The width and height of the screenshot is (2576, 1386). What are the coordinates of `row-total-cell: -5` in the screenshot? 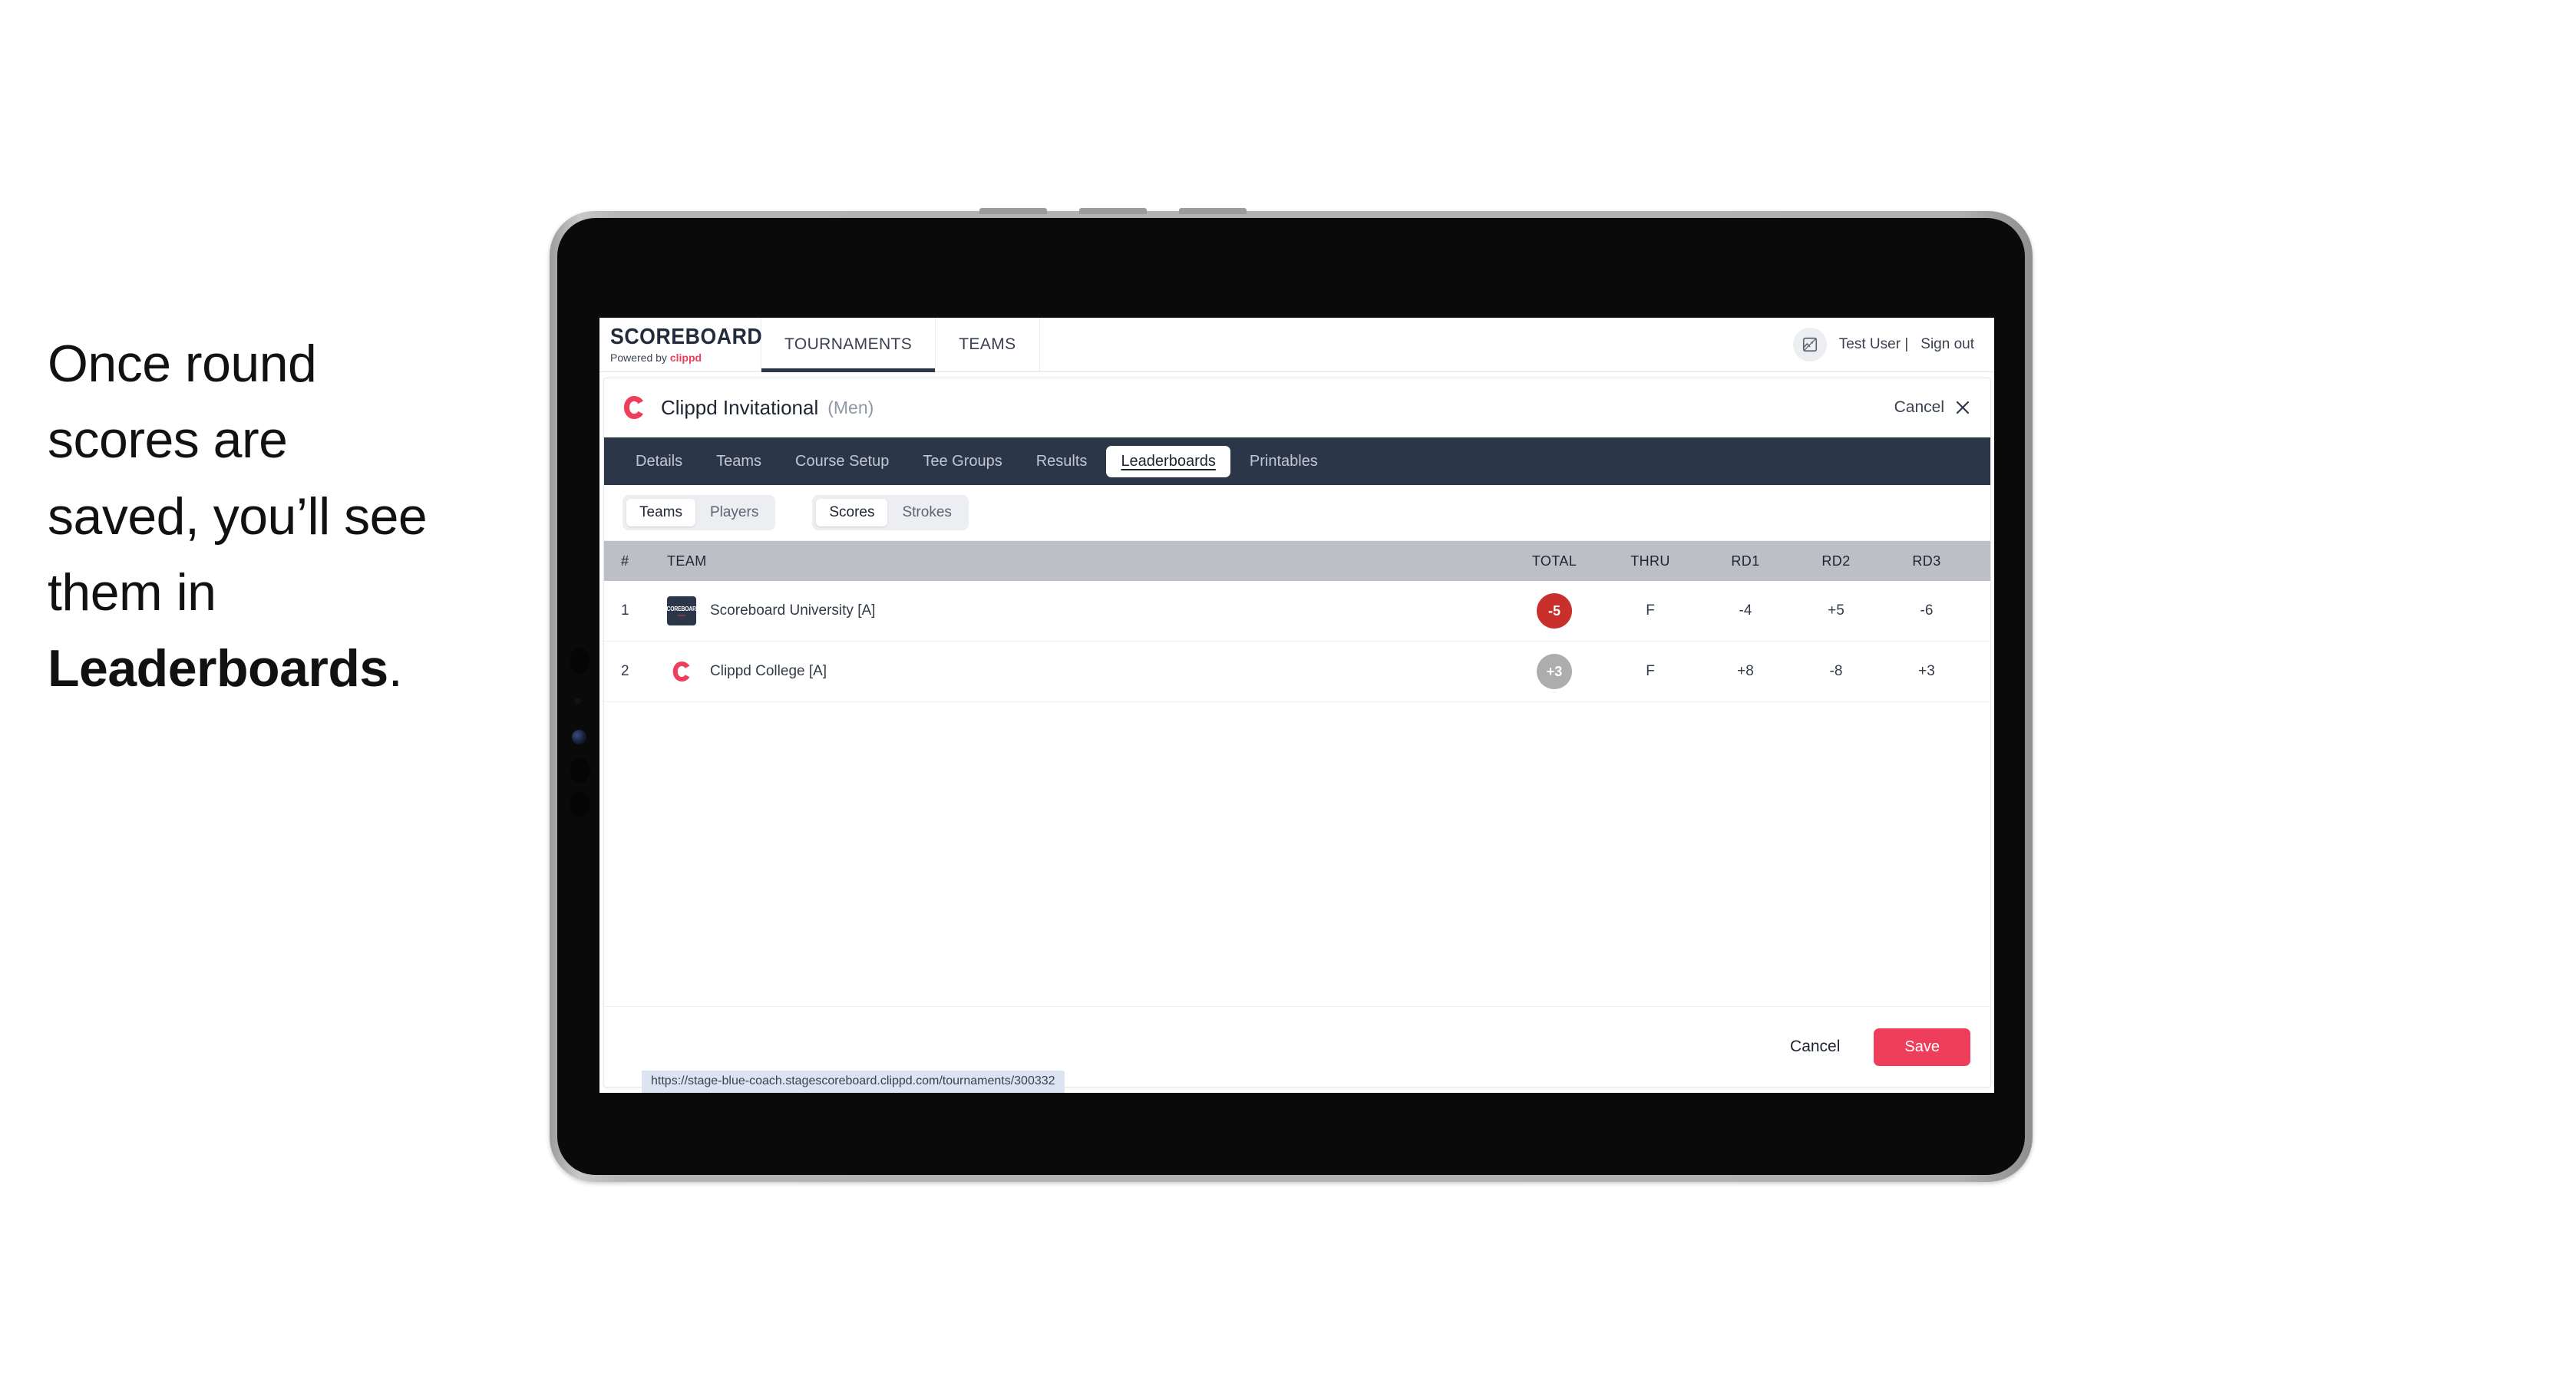 It's located at (1554, 611).